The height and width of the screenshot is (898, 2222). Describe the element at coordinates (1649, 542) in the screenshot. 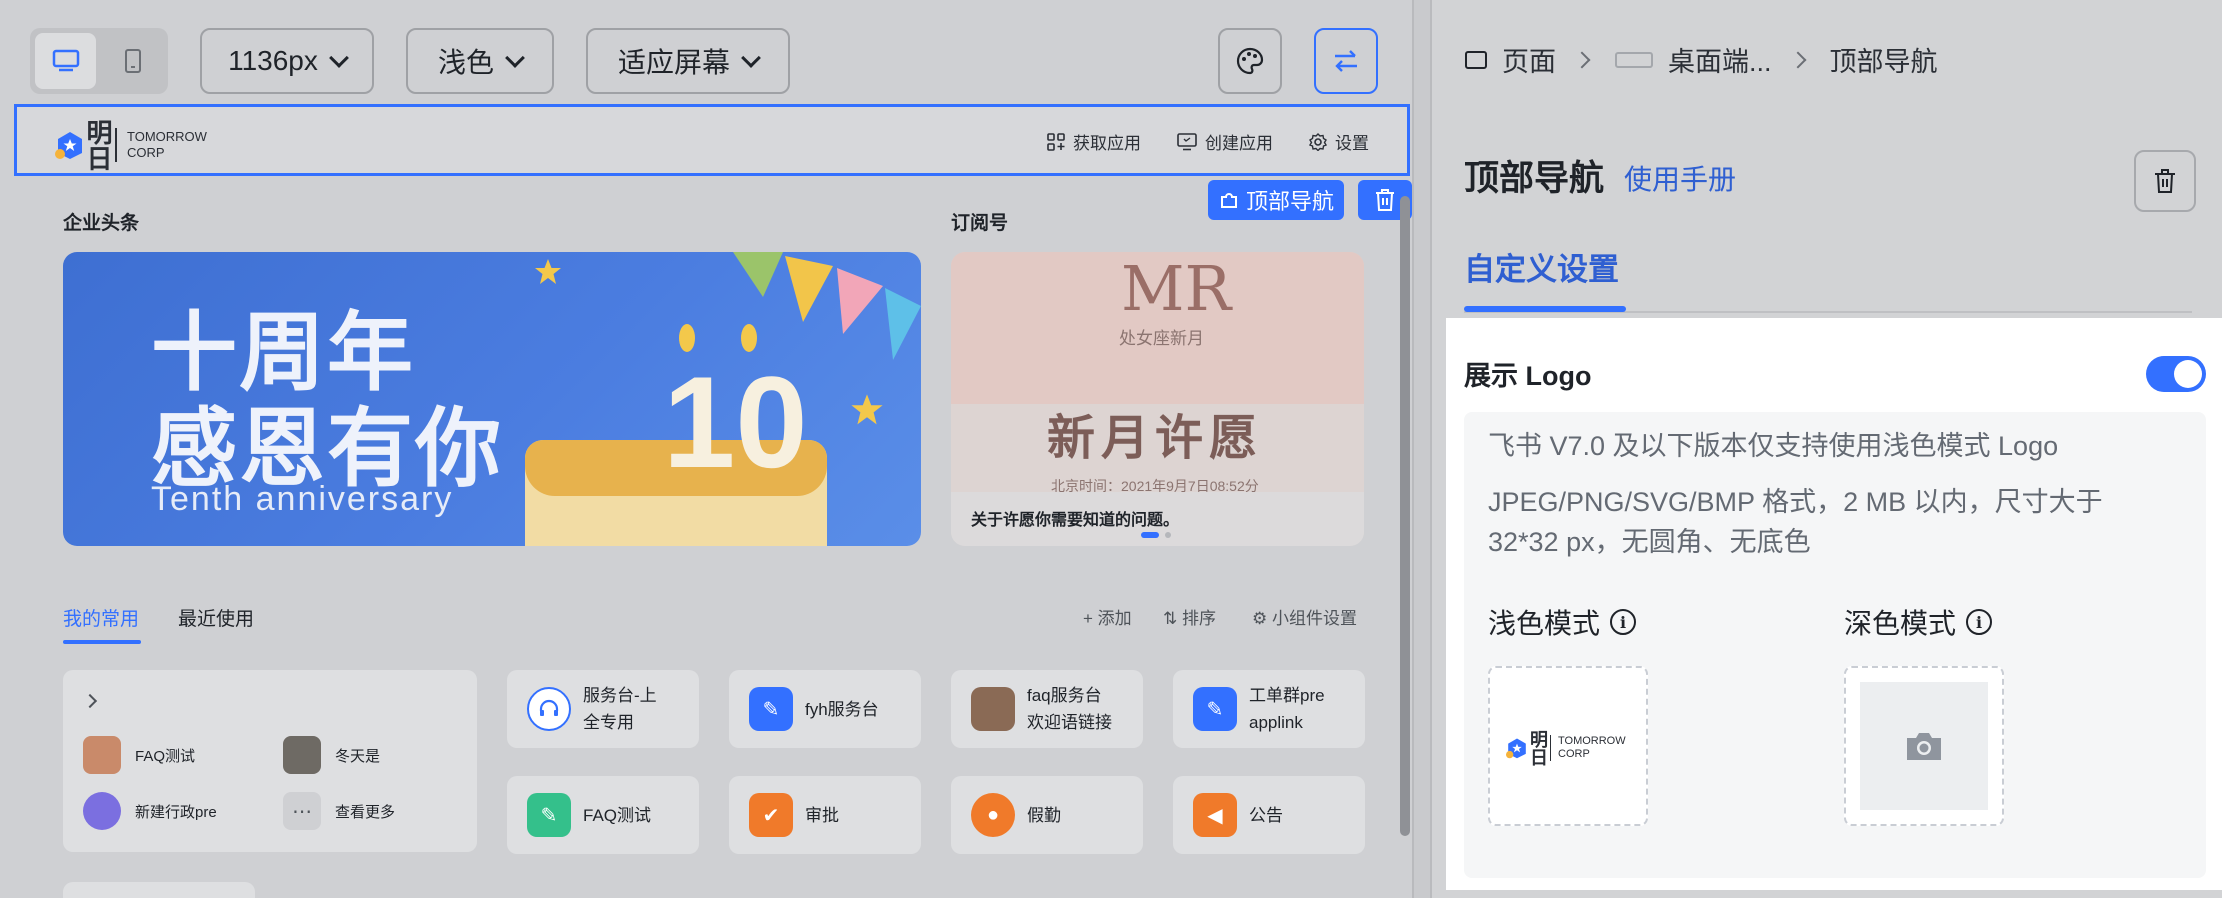

I see `info-text-size: 32*32 px，无圆角、无底色` at that location.